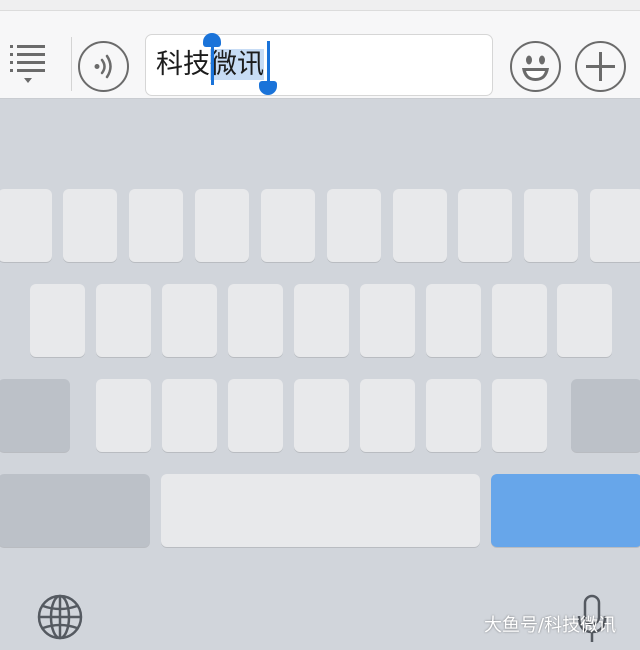  Describe the element at coordinates (71, 64) in the screenshot. I see `toolbar-divider` at that location.